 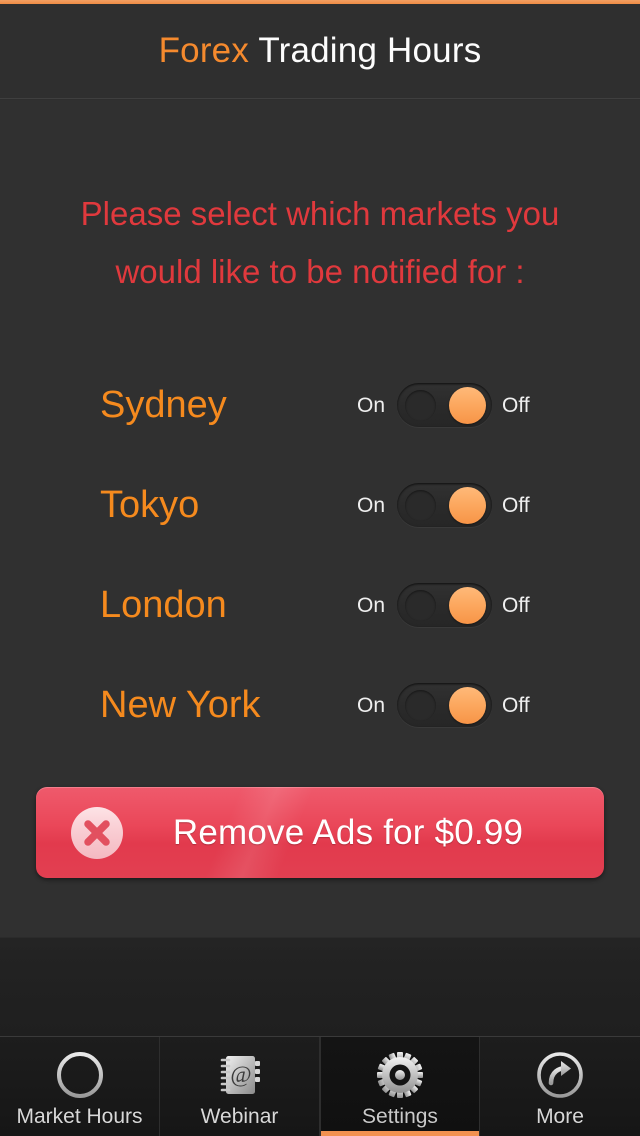 What do you see at coordinates (467, 605) in the screenshot?
I see `toggle-knob-london` at bounding box center [467, 605].